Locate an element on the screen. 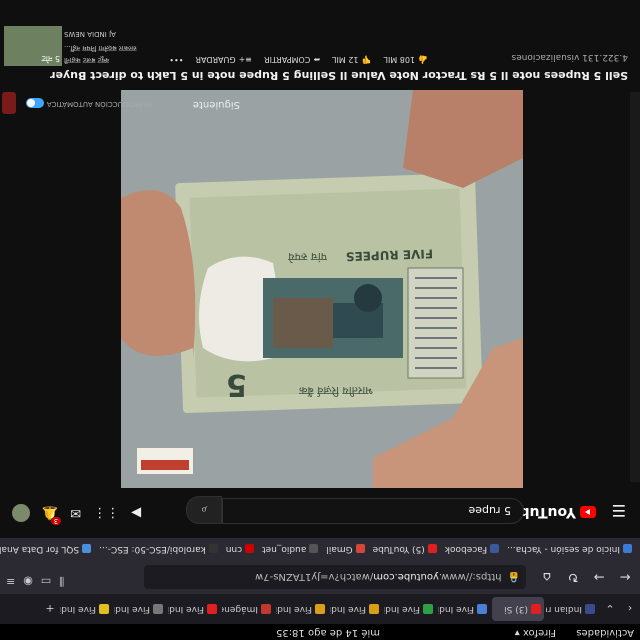 Image resolution: width=640 pixels, height=640 pixels. toolbar-icons: ⫼ ▭ ◉ ≡ is located at coordinates (35, 581).